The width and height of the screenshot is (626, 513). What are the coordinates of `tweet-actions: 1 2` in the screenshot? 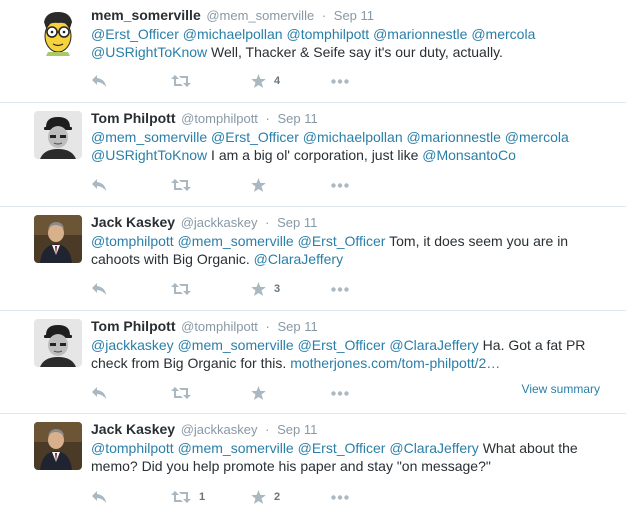 It's located at (251, 497).